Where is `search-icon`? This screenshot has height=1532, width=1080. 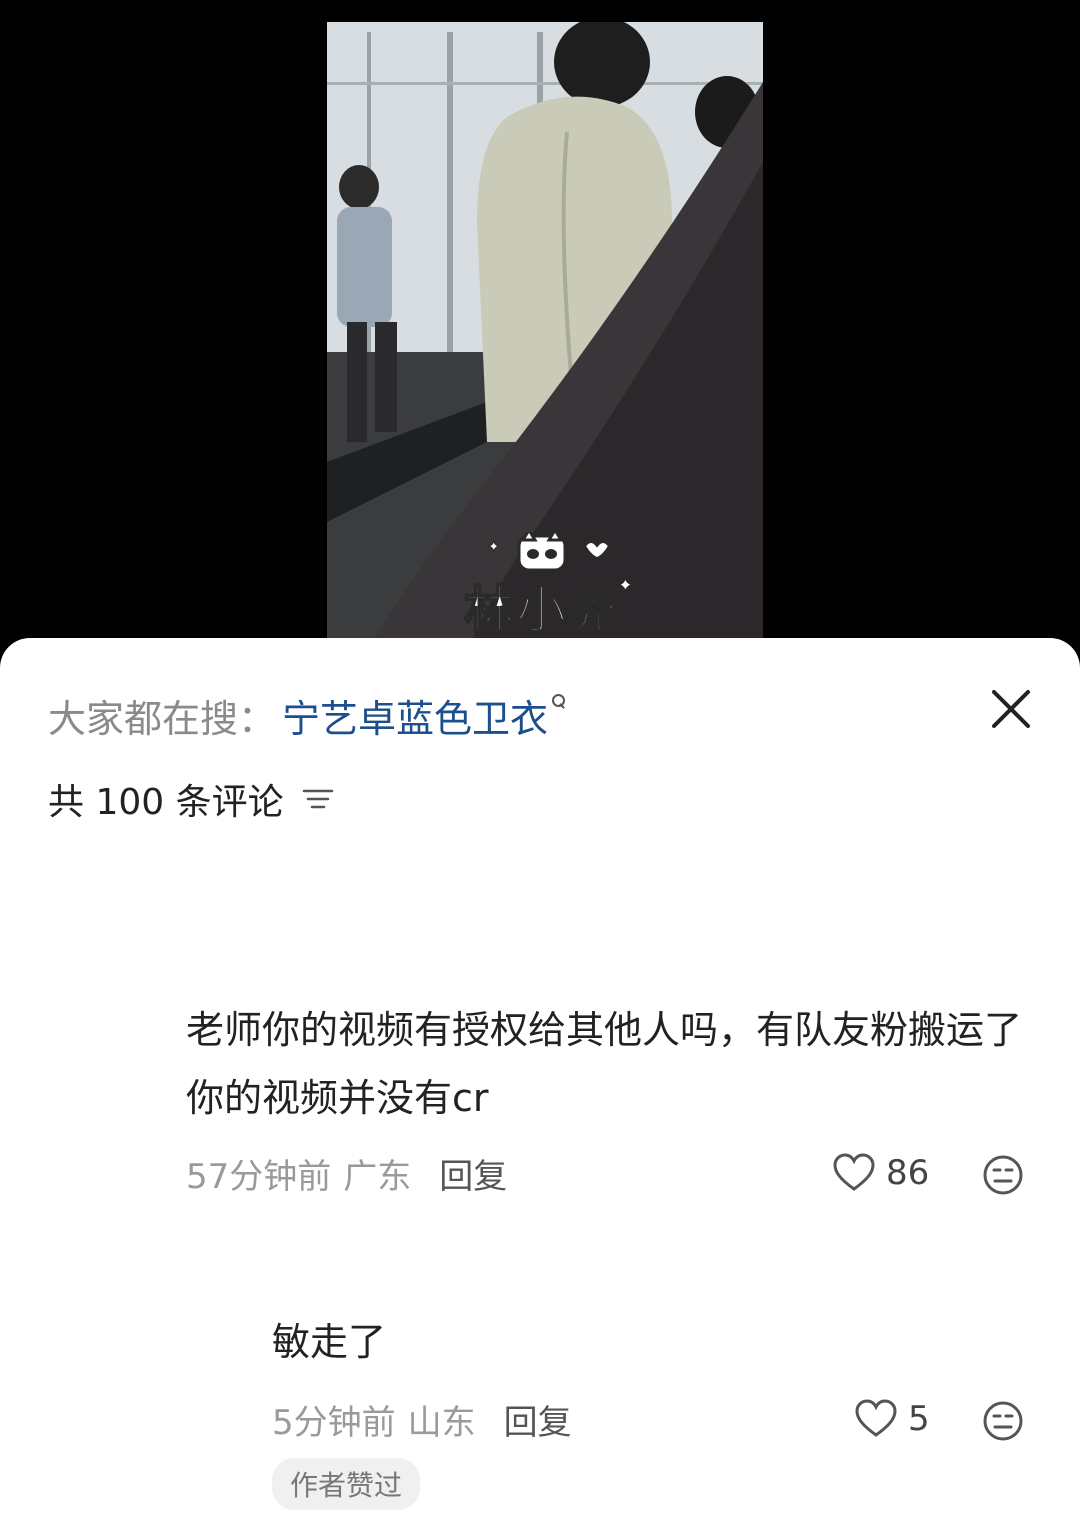
search-icon is located at coordinates (559, 704).